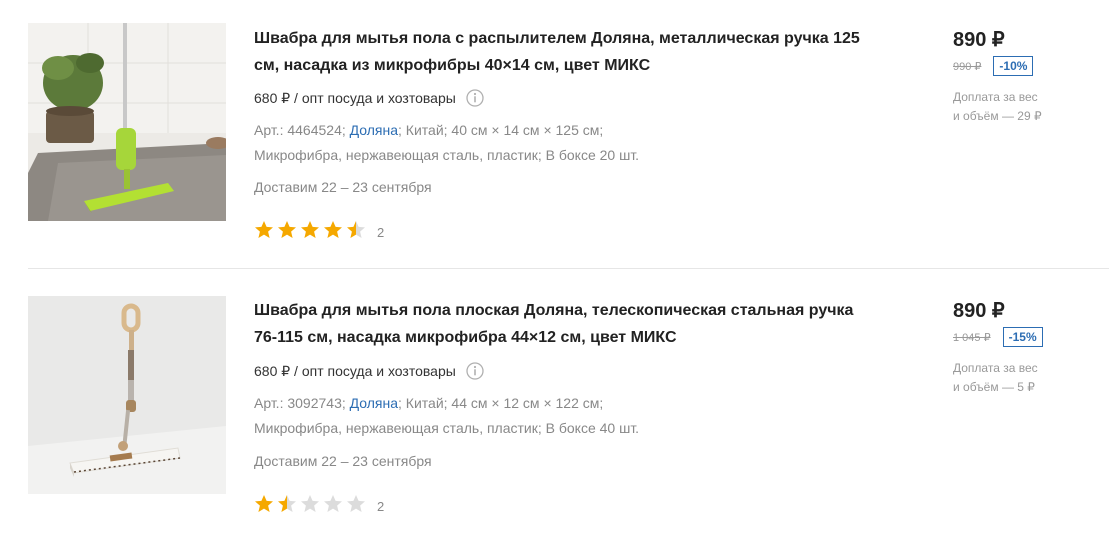  I want to click on article-number: Арт.: 3092743;, so click(300, 403).